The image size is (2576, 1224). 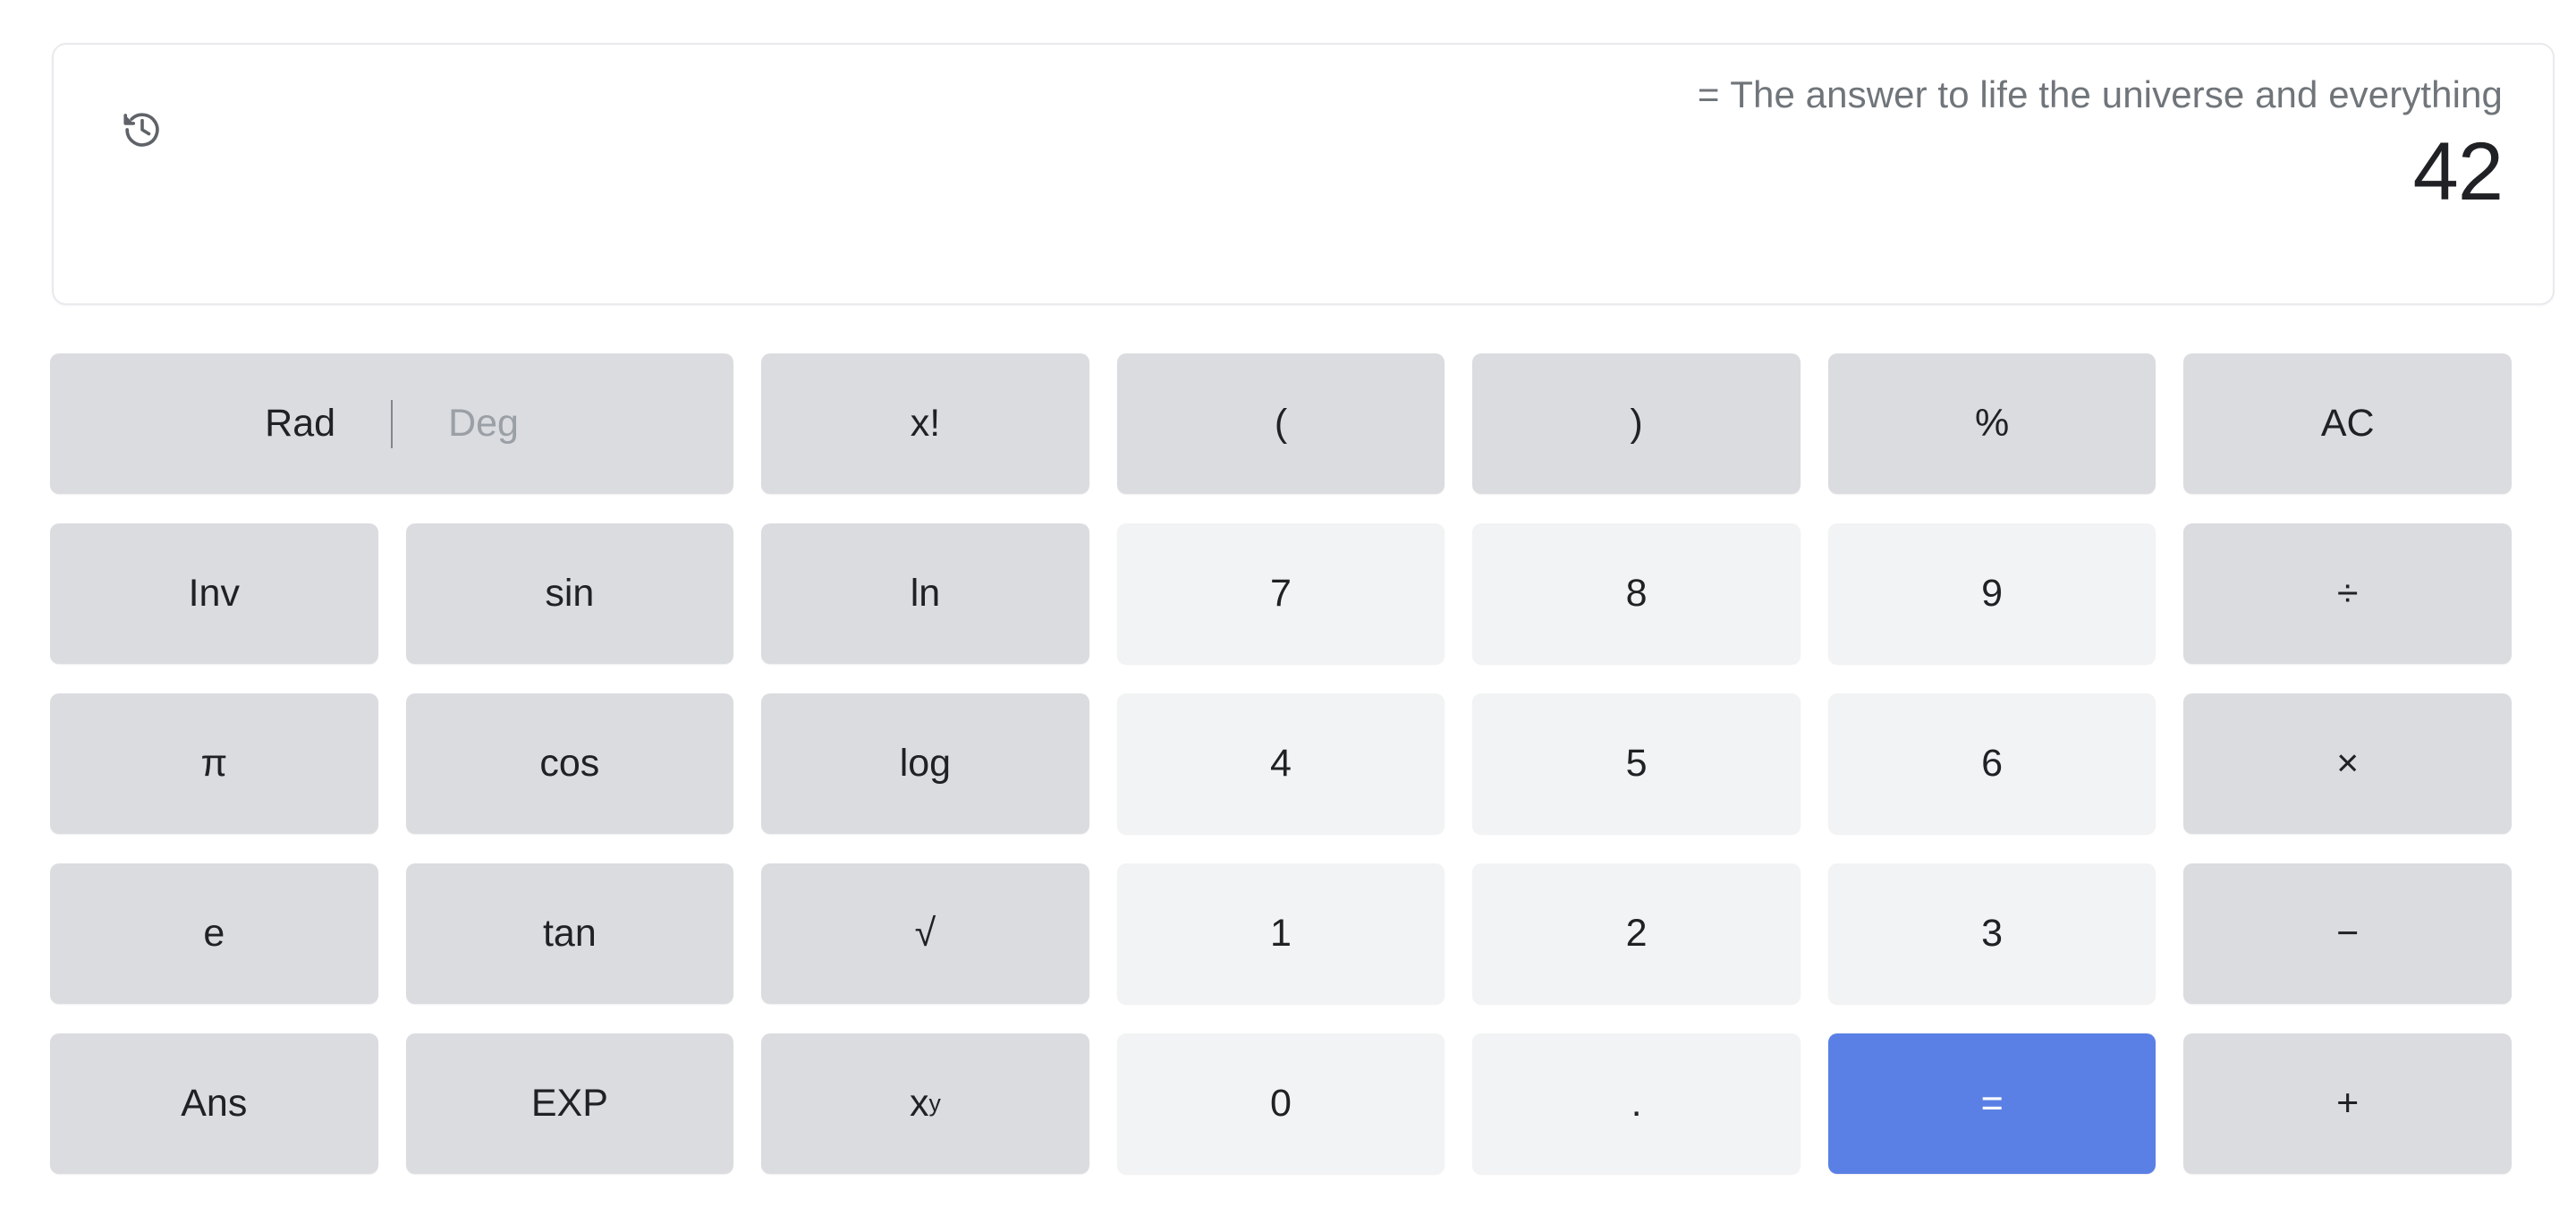 What do you see at coordinates (925, 763) in the screenshot?
I see `key-log: log` at bounding box center [925, 763].